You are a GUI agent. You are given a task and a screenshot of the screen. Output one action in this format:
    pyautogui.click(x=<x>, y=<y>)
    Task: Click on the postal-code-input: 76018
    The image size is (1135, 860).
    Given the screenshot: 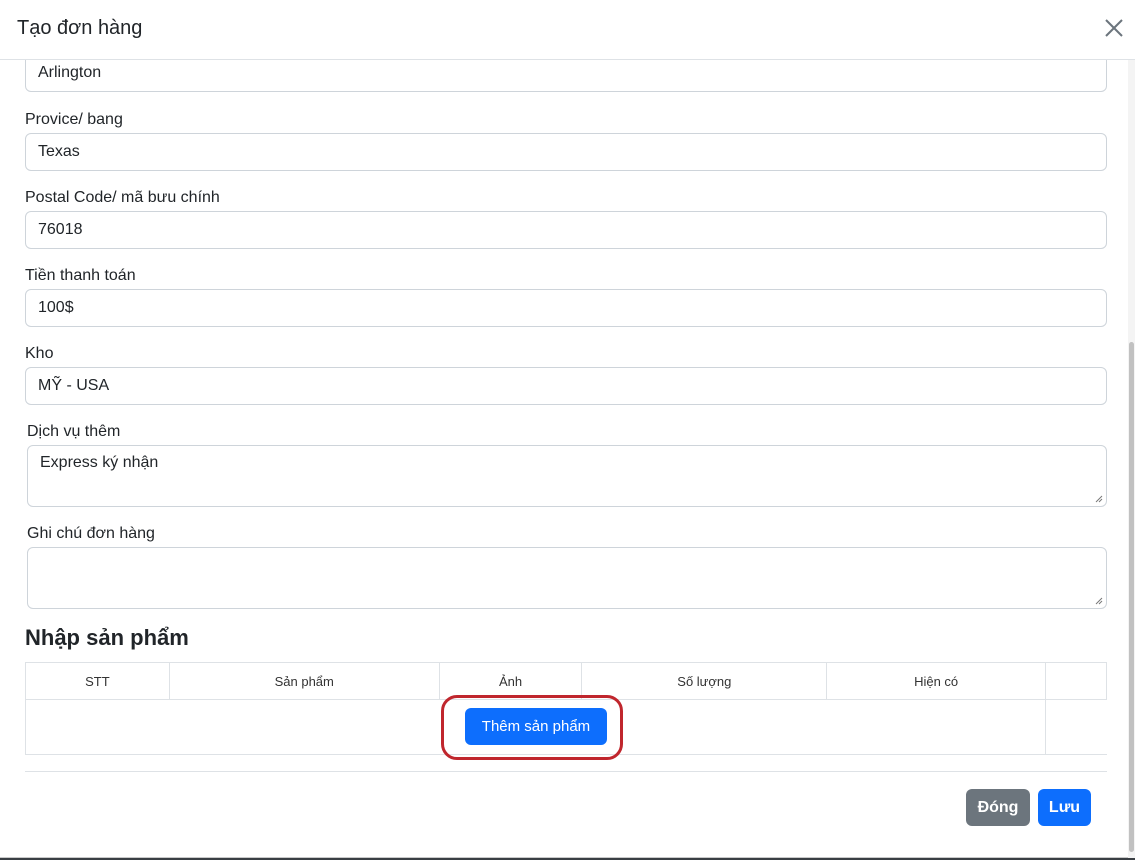 What is the action you would take?
    pyautogui.click(x=566, y=230)
    